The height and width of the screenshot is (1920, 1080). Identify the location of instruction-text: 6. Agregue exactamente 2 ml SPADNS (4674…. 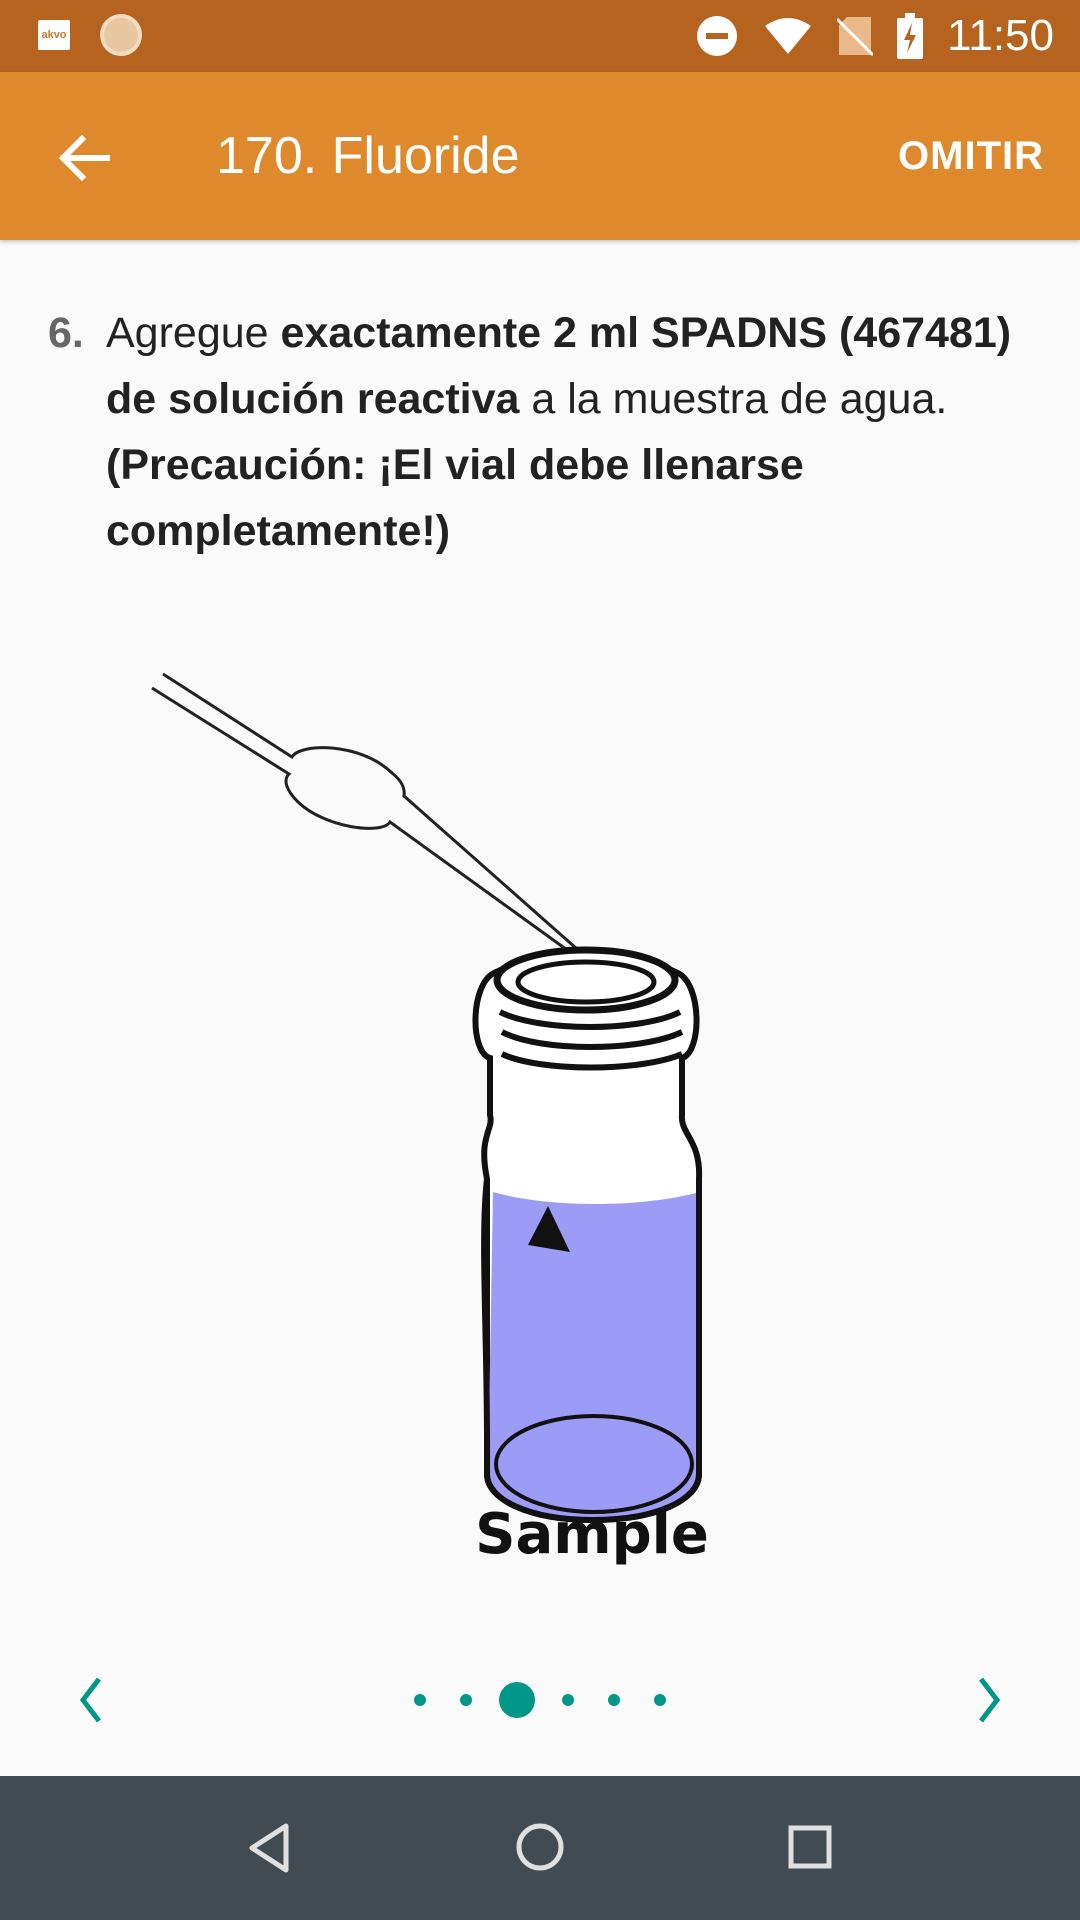
(548, 432).